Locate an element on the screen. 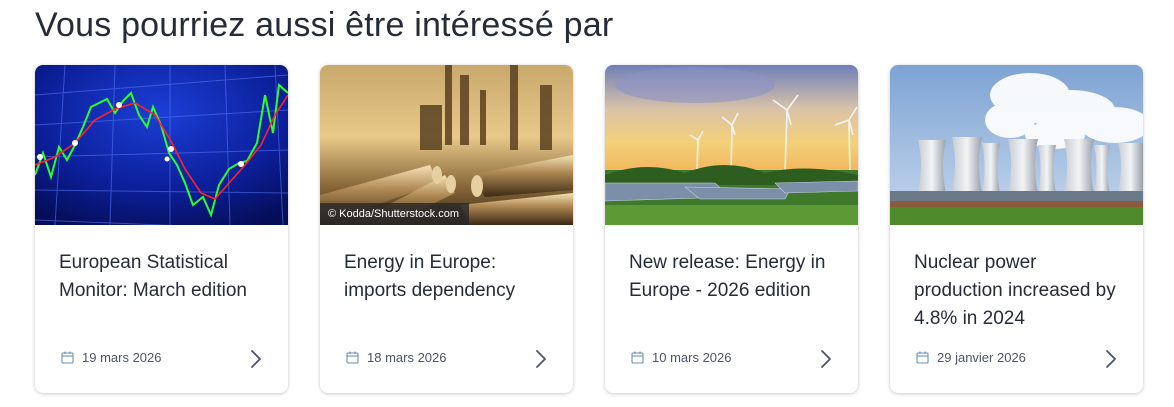 The width and height of the screenshot is (1174, 407). card-date-text: 18 mars 2026 is located at coordinates (407, 357).